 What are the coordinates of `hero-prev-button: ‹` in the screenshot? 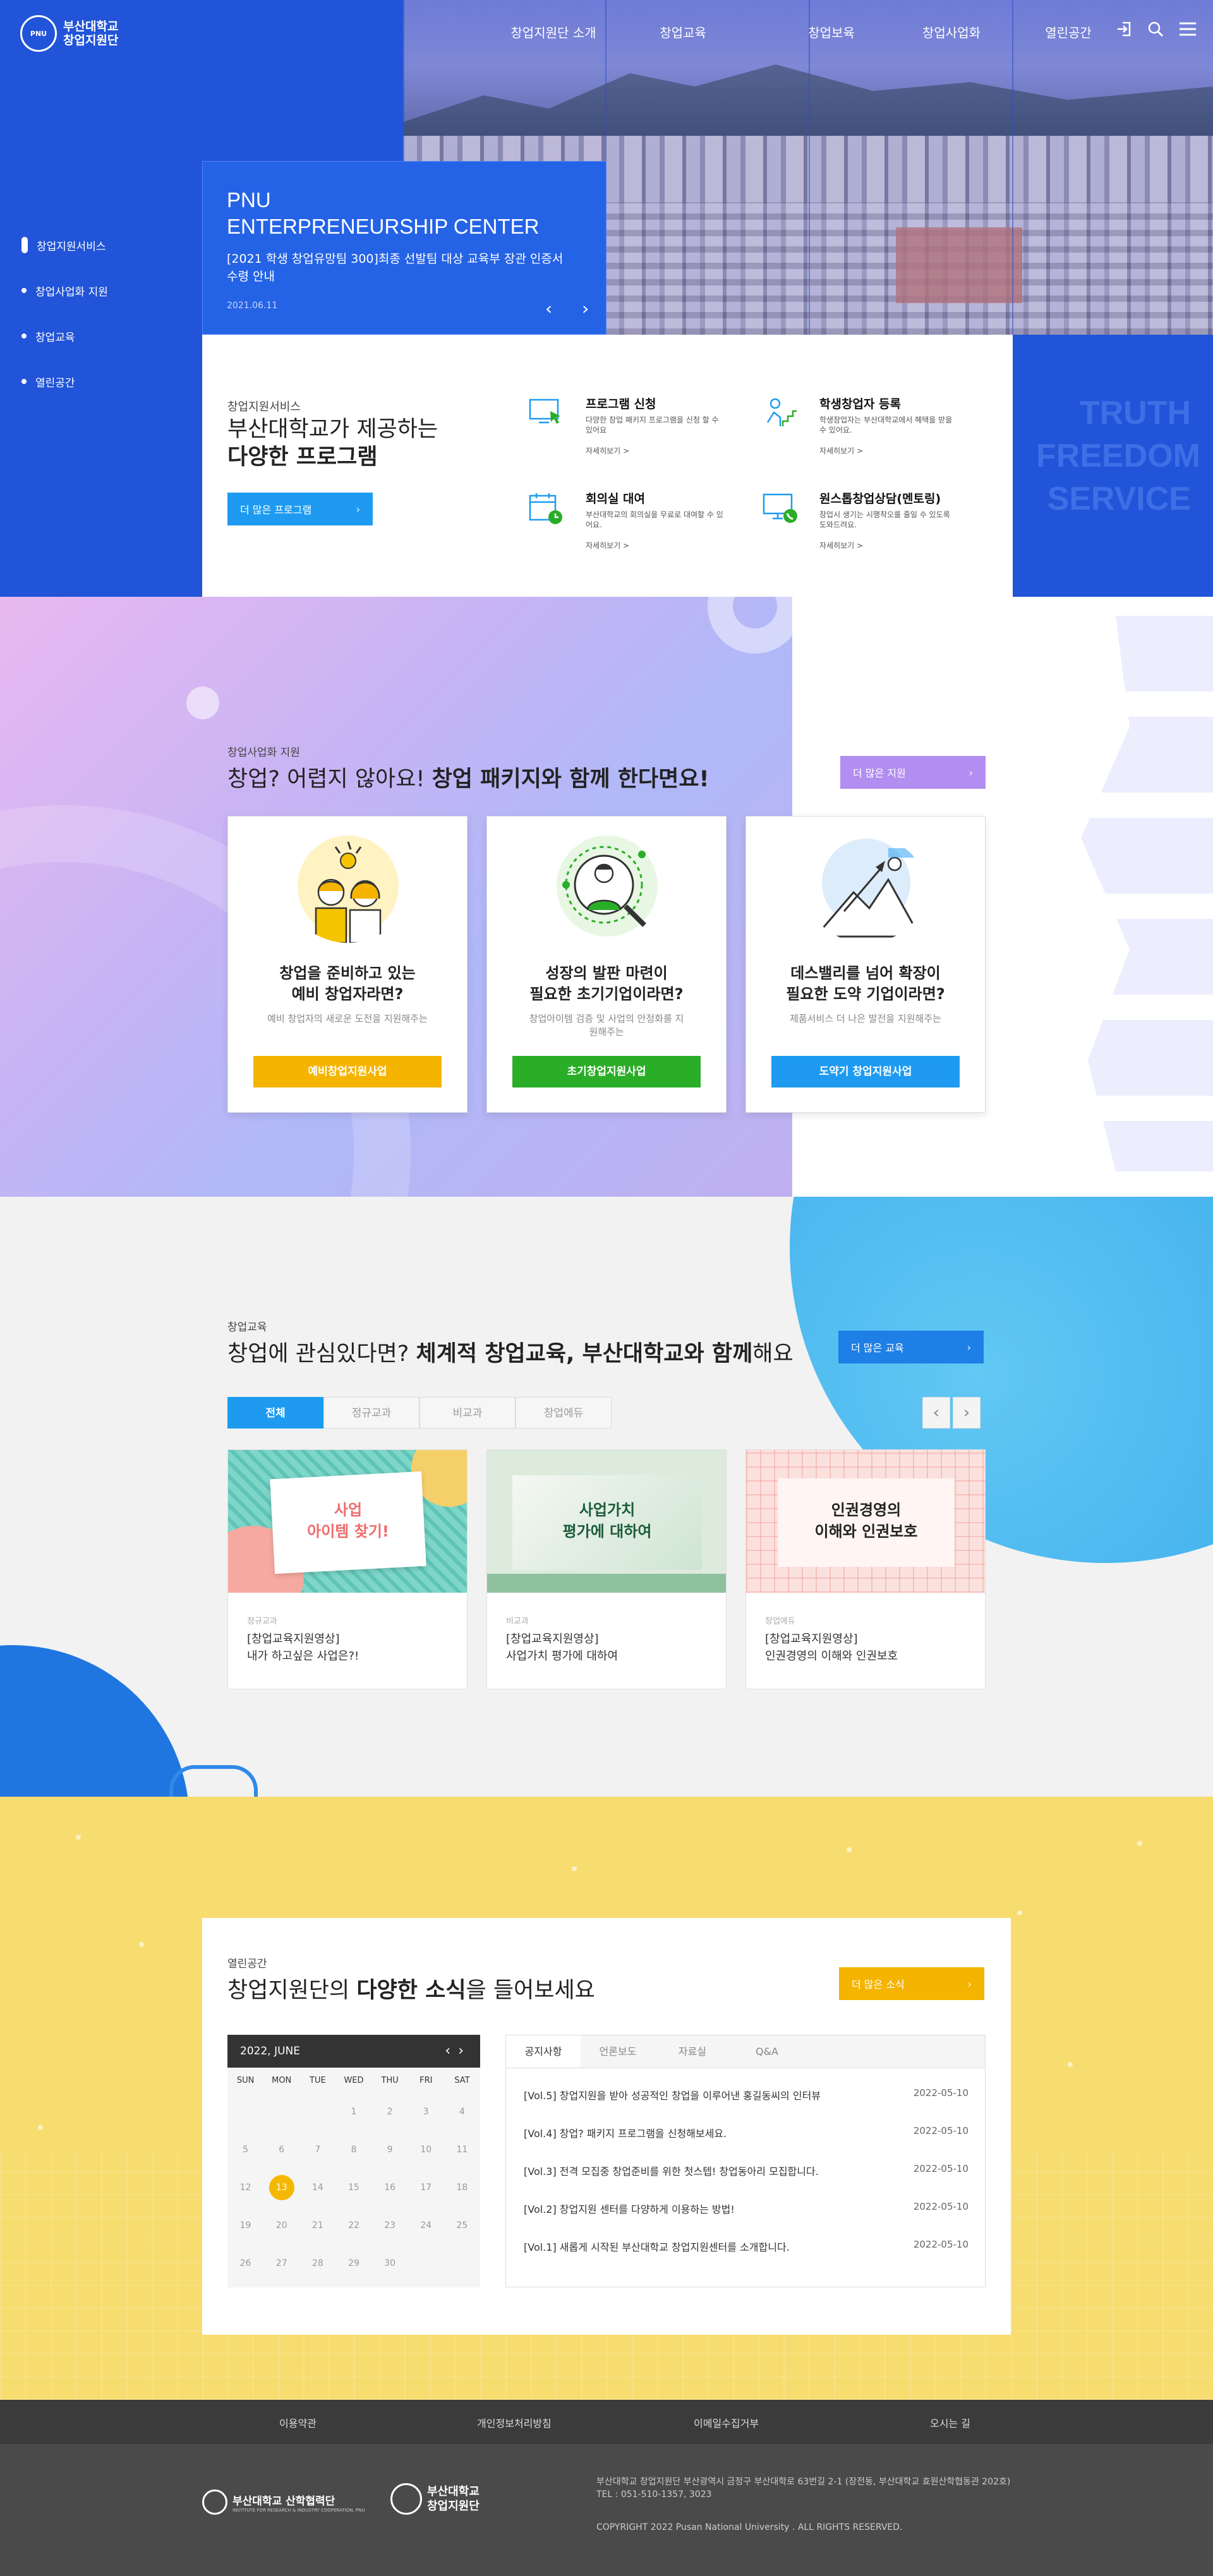 It's located at (548, 309).